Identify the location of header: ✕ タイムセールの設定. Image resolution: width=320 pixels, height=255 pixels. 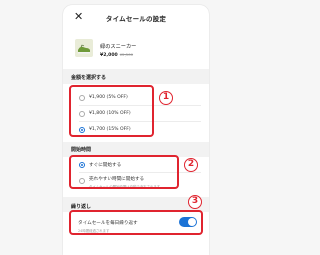
(136, 18).